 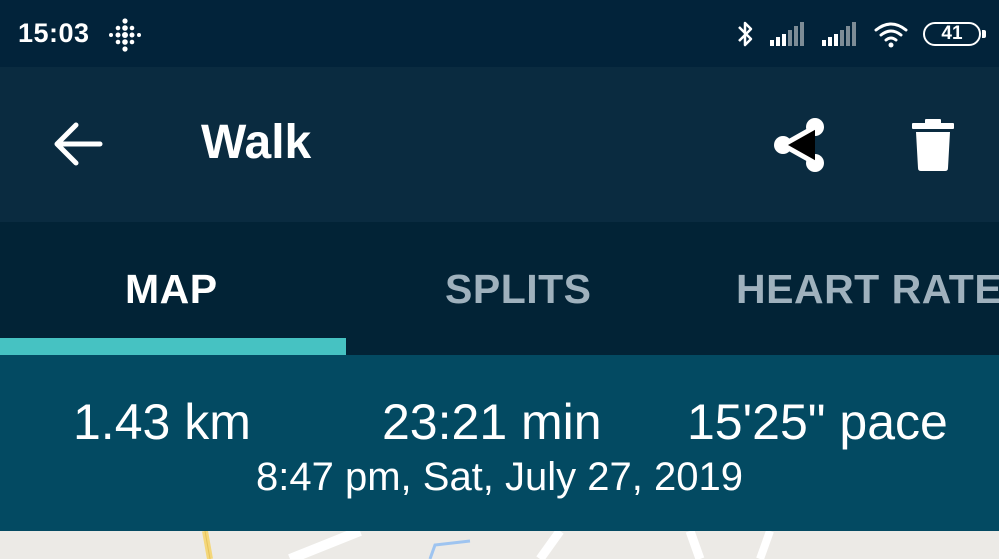 I want to click on battery-icon: 41, so click(x=954, y=34).